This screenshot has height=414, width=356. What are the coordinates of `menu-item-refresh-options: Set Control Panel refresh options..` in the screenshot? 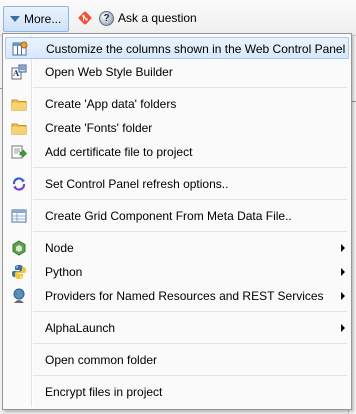 It's located at (177, 184).